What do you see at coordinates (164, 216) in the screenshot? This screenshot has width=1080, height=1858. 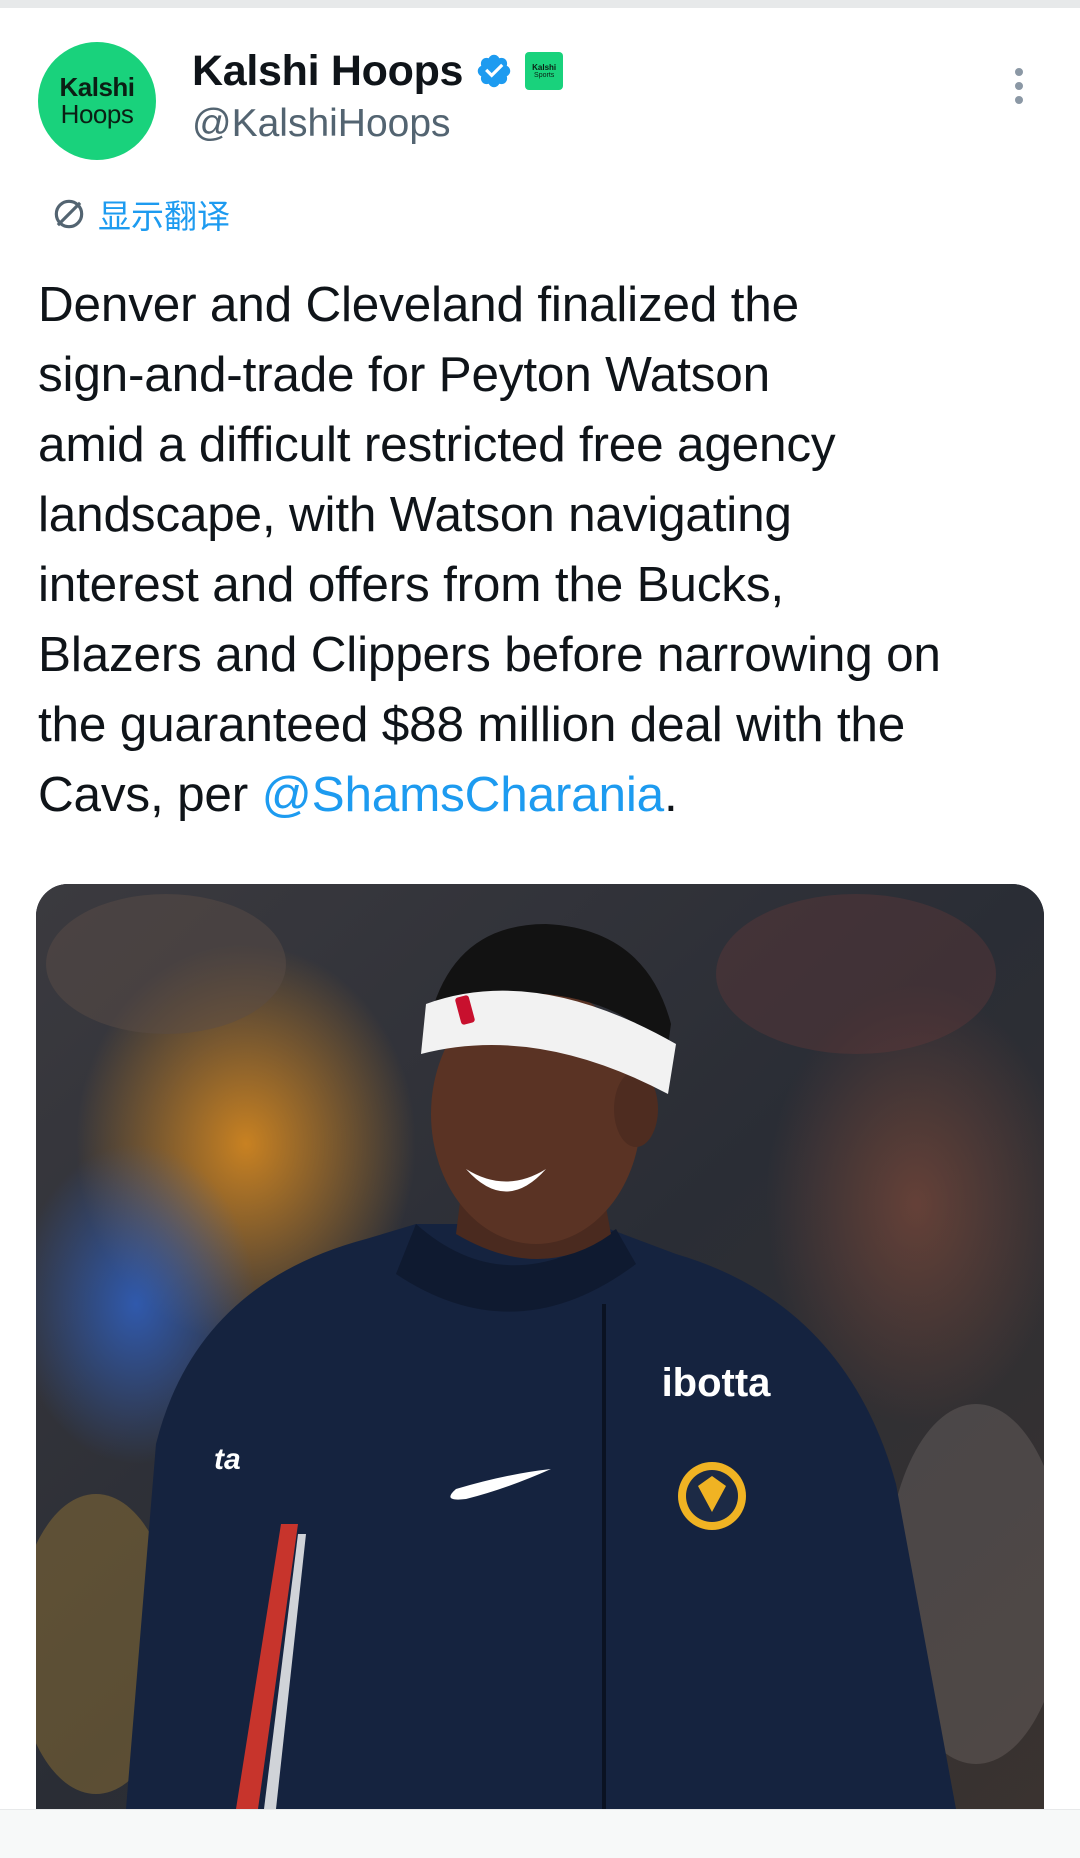 I see `translate-label: 显示翻译` at bounding box center [164, 216].